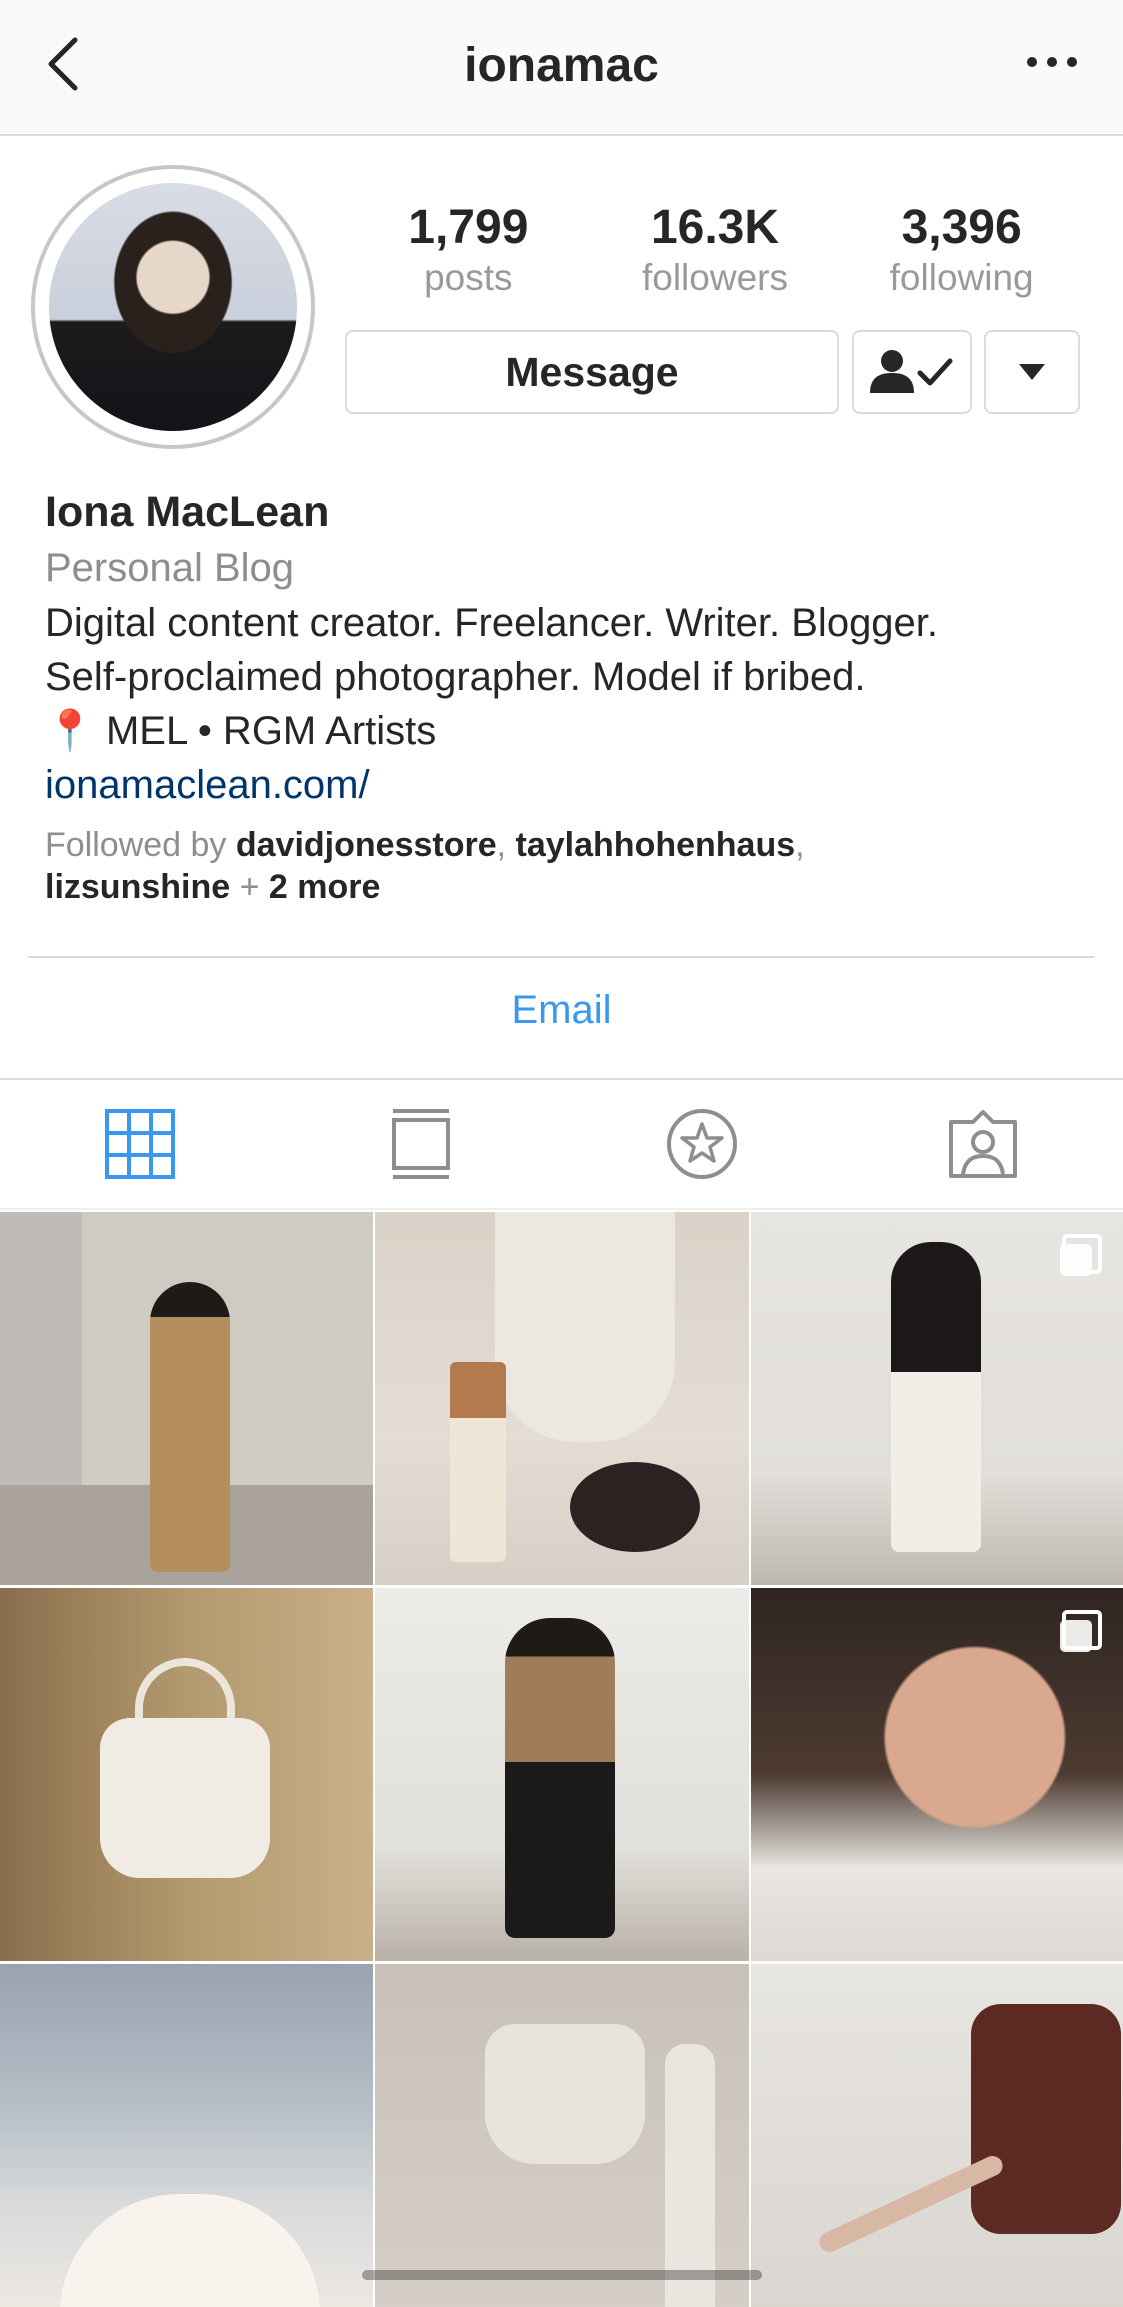 The height and width of the screenshot is (2307, 1123). I want to click on tagged-person-icon, so click(982, 1144).